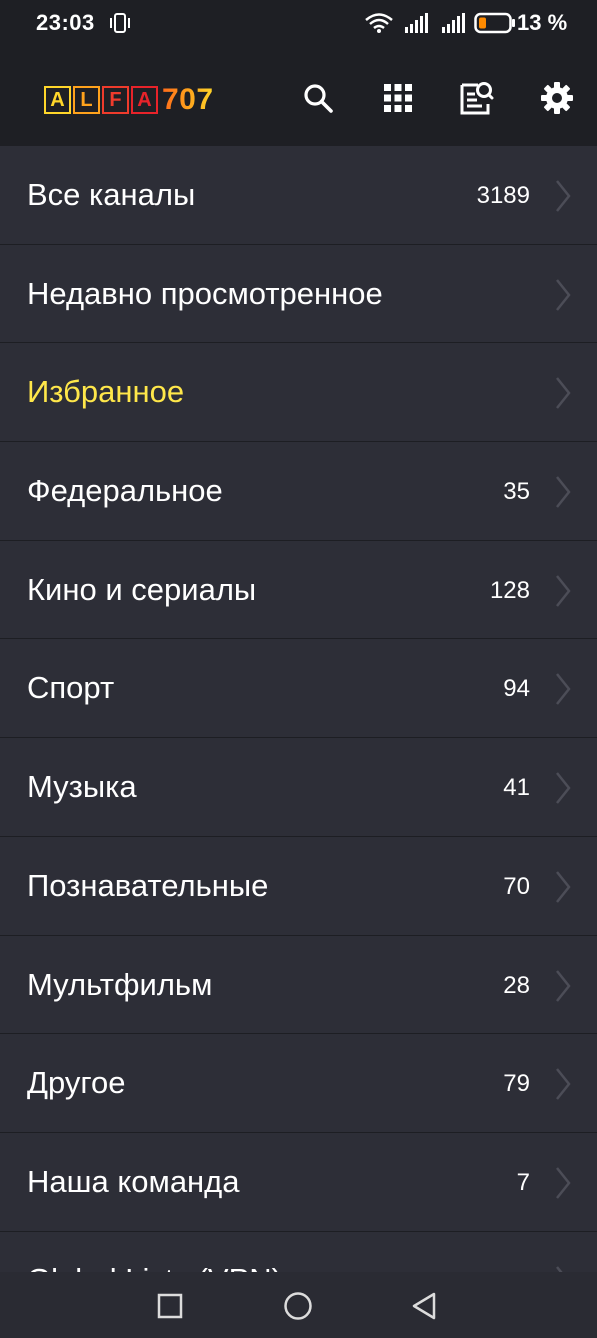 The width and height of the screenshot is (597, 1338). Describe the element at coordinates (516, 886) in the screenshot. I see `category-count: 70` at that location.